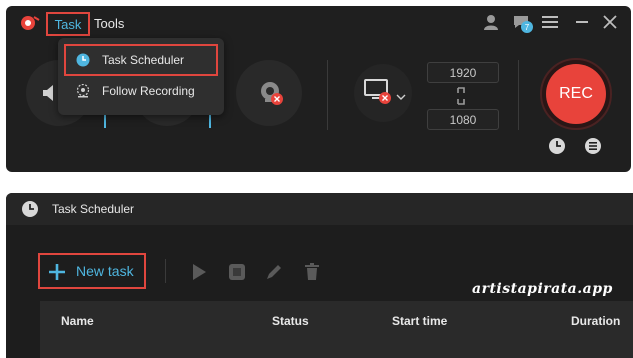 This screenshot has width=633, height=358. I want to click on scheduler-title-bar: Task Scheduler, so click(319, 209).